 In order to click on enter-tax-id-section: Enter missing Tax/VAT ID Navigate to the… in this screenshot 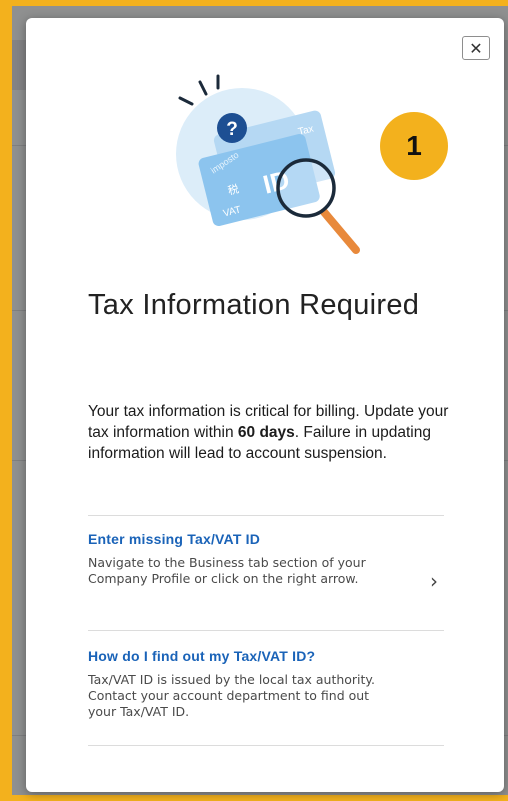, I will do `click(266, 580)`.